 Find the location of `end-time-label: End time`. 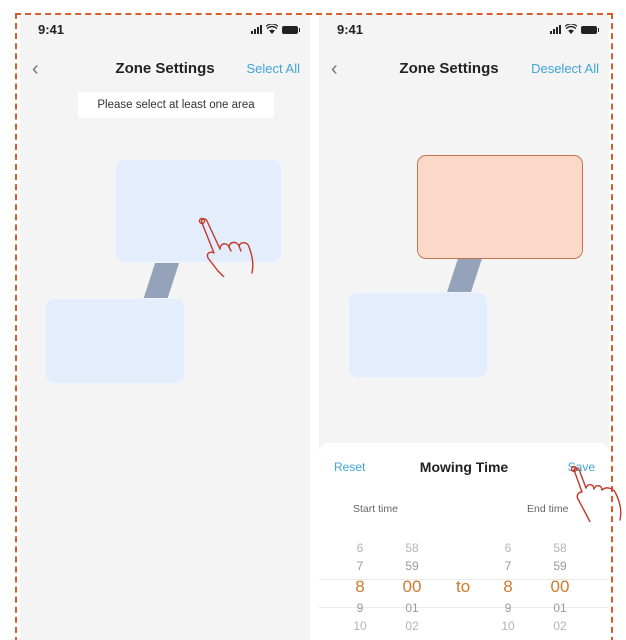

end-time-label: End time is located at coordinates (548, 509).